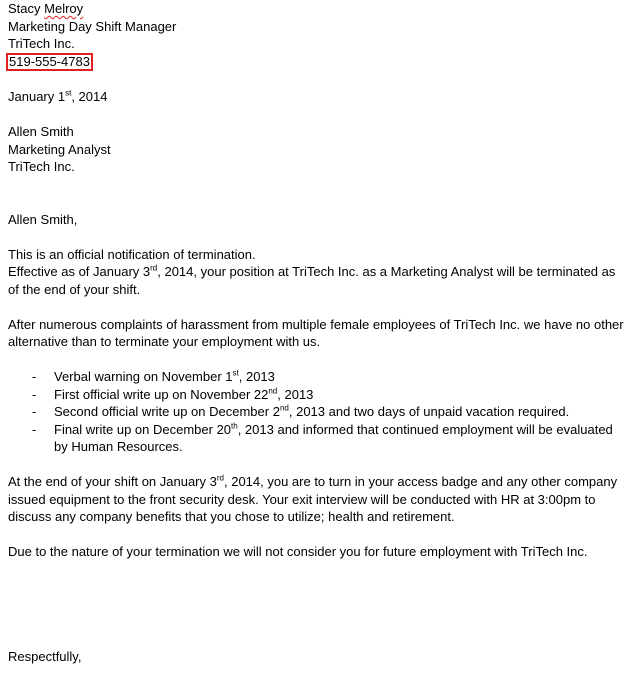 This screenshot has width=632, height=676. What do you see at coordinates (92, 26) in the screenshot?
I see `sender-title: Marketing Day Shift Manager` at bounding box center [92, 26].